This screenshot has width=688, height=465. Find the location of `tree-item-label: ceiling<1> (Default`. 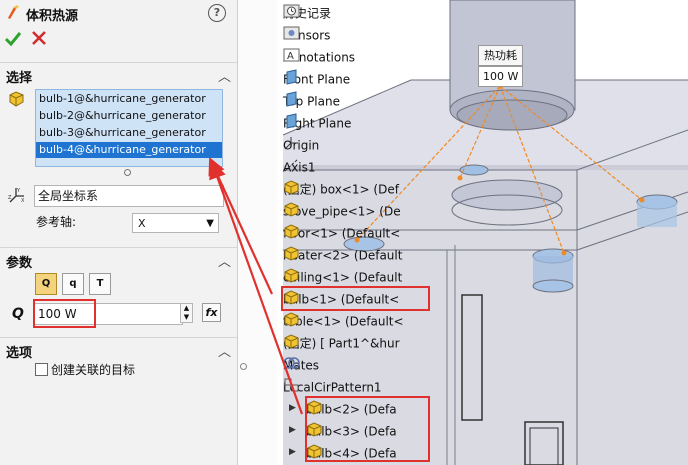

tree-item-label: ceiling<1> (Default is located at coordinates (343, 277).